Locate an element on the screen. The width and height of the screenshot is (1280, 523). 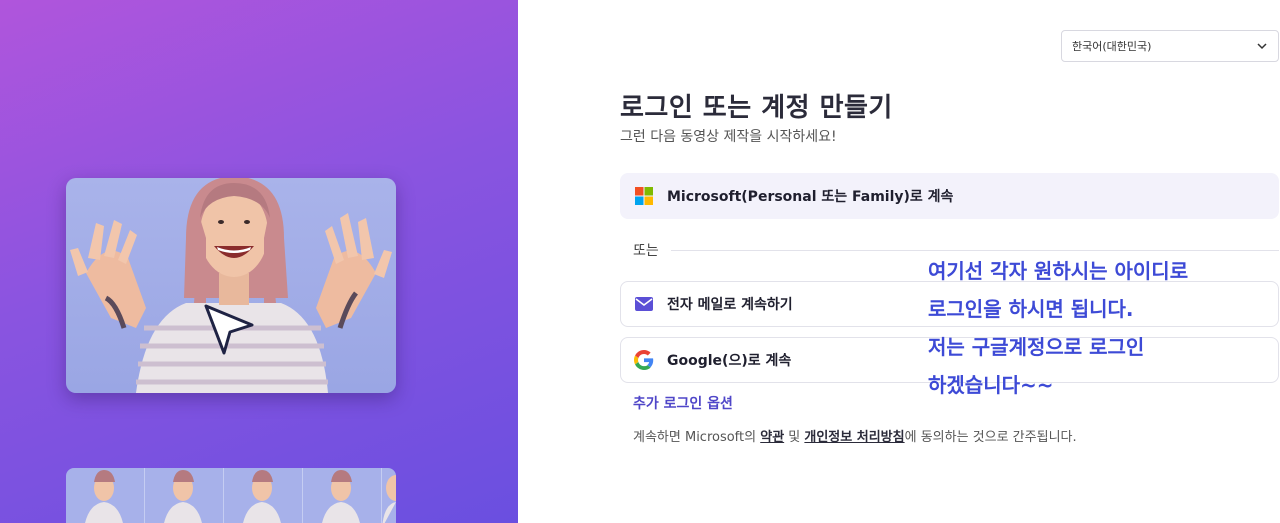
person-illustration is located at coordinates (231, 285).